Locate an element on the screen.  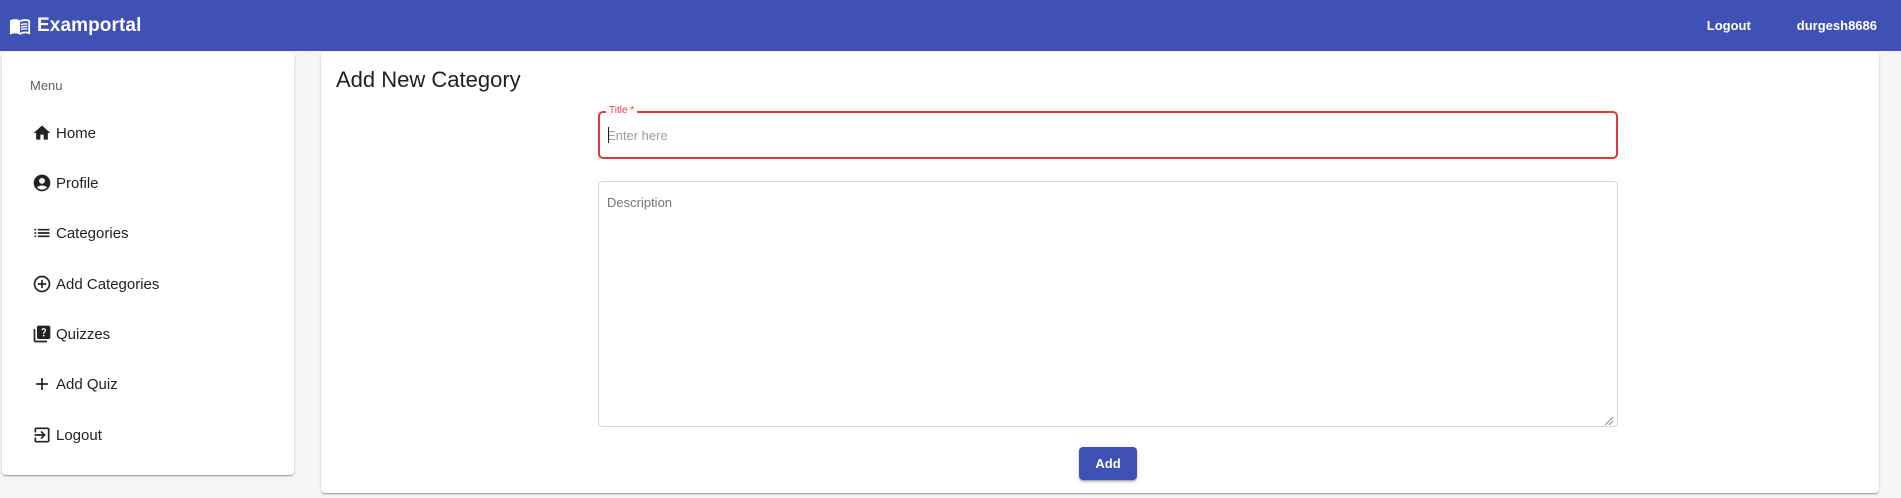
sidebar-item-home: Home is located at coordinates (64, 133).